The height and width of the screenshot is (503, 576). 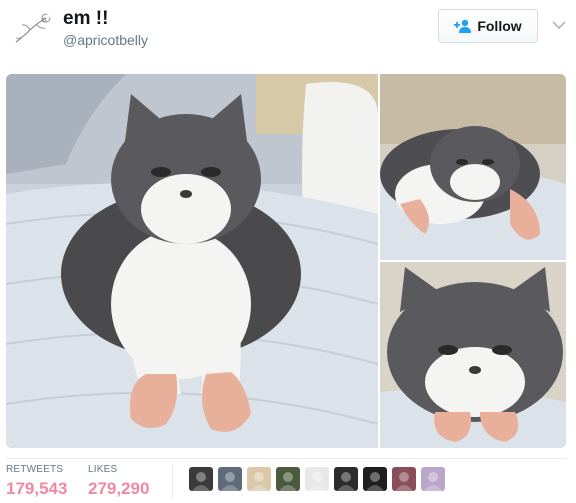 I want to click on retweets-label: RETWEETS, so click(x=35, y=469).